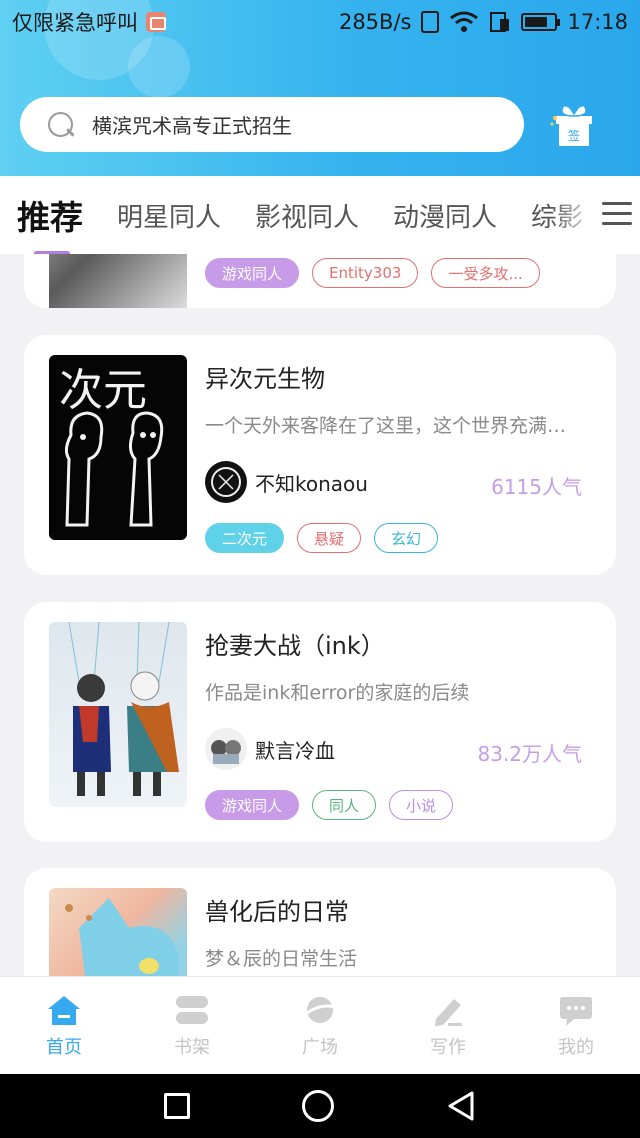 This screenshot has height=1138, width=640. I want to click on tag: Entity303, so click(365, 273).